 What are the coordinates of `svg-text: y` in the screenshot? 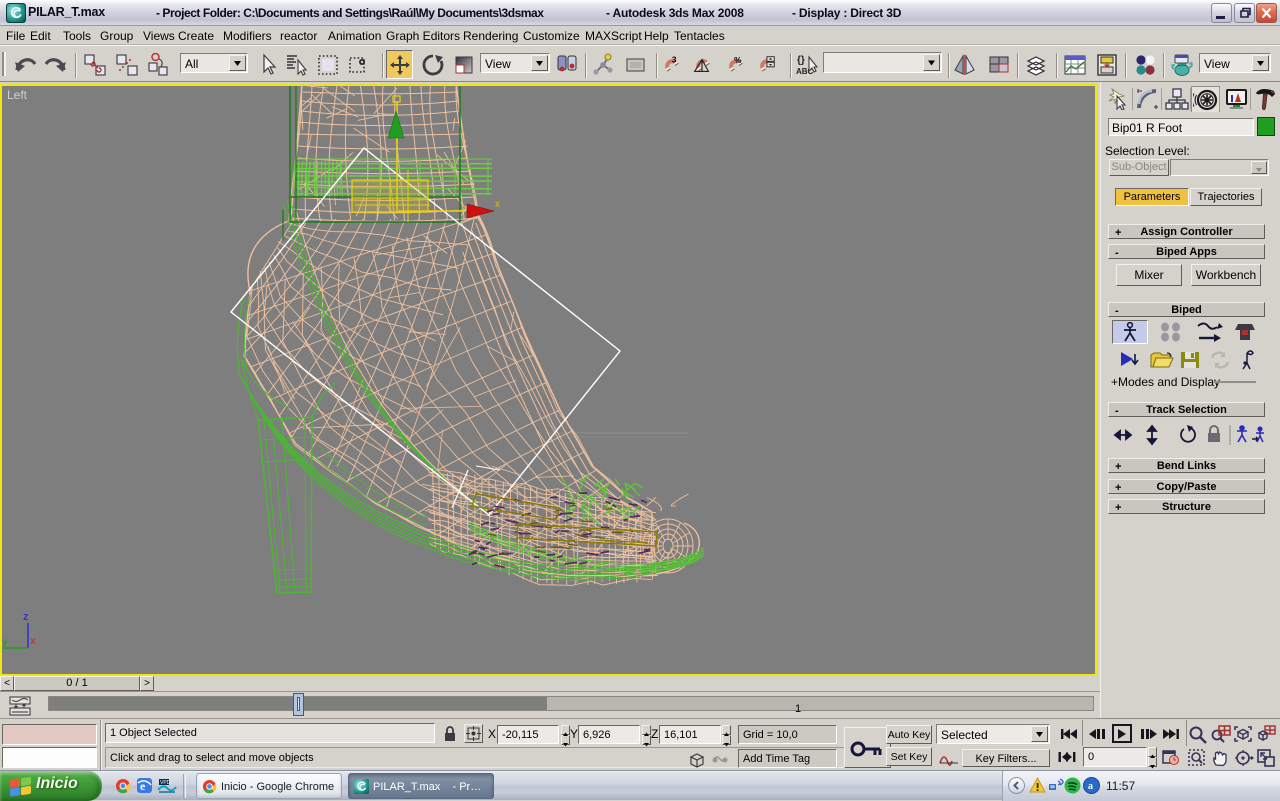 It's located at (5, 642).